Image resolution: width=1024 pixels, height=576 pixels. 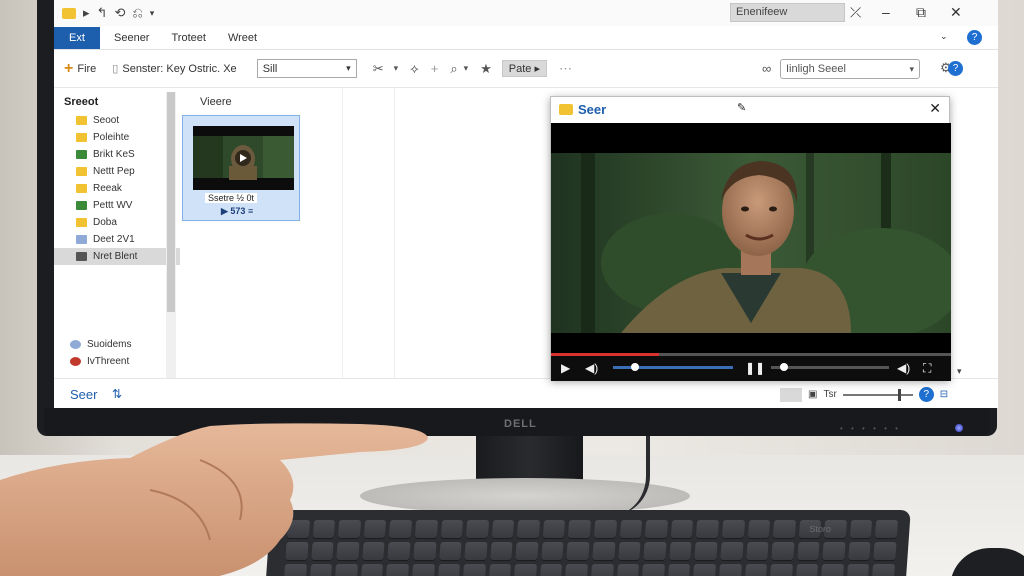 What do you see at coordinates (414, 69) in the screenshot?
I see `share-icon: ⟡` at bounding box center [414, 69].